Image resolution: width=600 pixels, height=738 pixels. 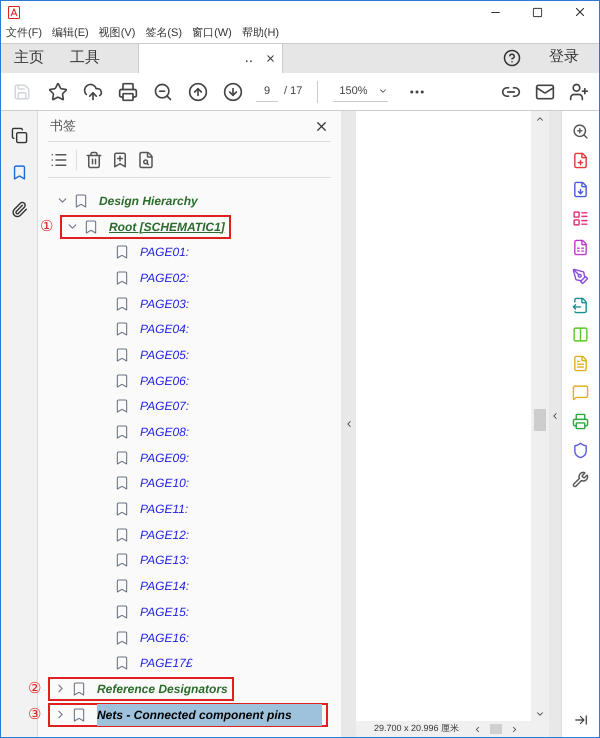 I want to click on new-bookmark-icon, so click(x=120, y=159).